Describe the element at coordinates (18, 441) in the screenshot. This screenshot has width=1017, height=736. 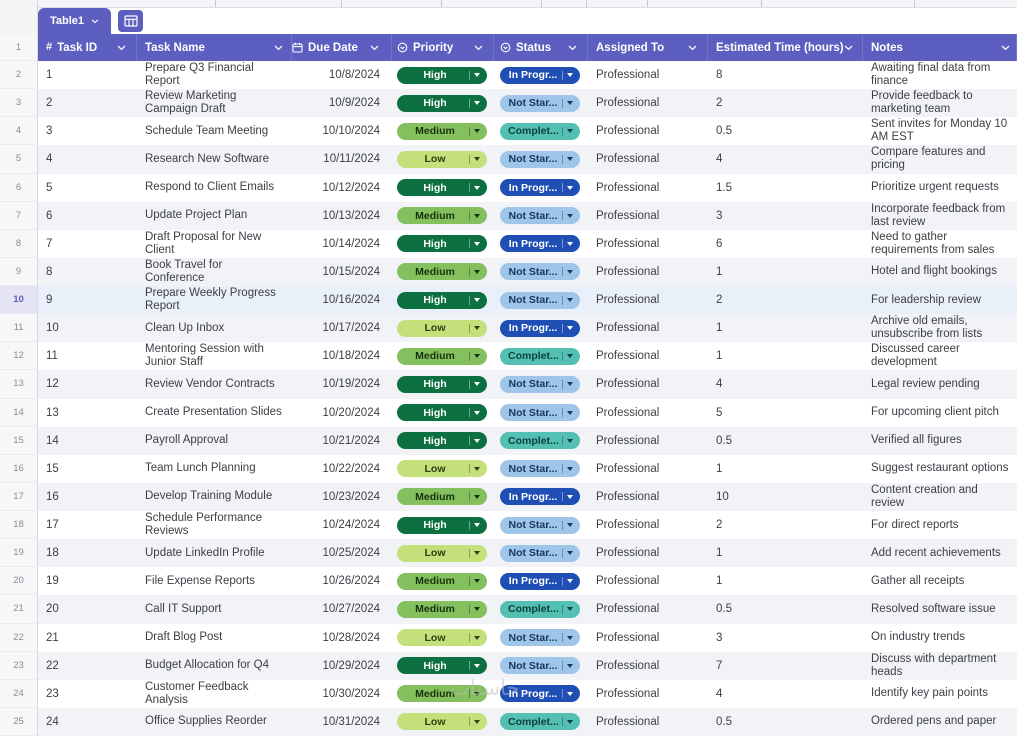
I see `row-number: 15` at that location.